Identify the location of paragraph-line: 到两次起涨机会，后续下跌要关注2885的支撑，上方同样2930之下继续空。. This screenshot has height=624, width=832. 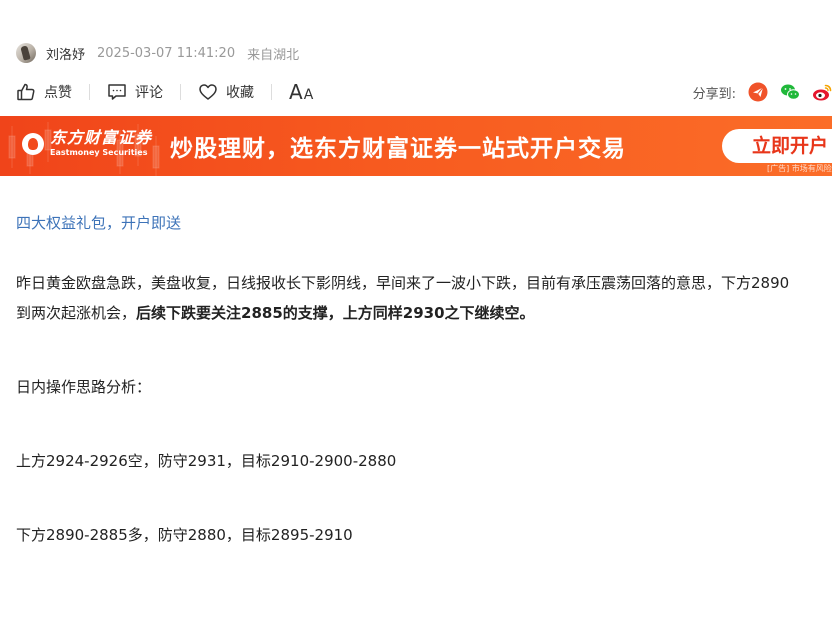
(424, 313).